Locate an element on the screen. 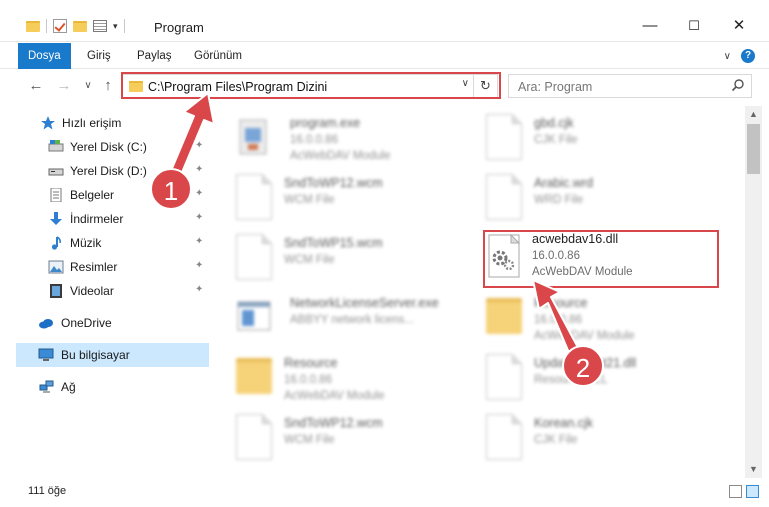  recent-locations-button: ∨ is located at coordinates (88, 86).